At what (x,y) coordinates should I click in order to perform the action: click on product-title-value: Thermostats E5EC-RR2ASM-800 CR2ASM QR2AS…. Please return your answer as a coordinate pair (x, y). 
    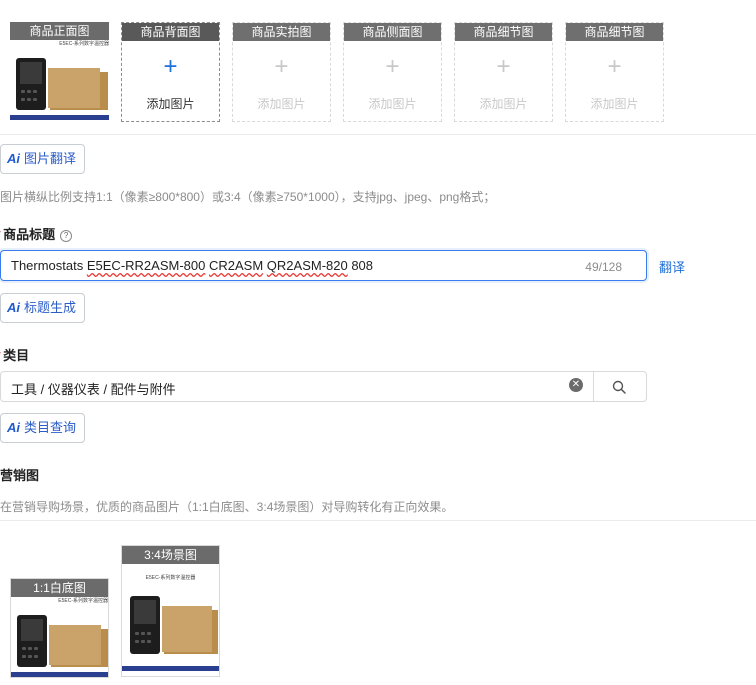
    Looking at the image, I should click on (192, 265).